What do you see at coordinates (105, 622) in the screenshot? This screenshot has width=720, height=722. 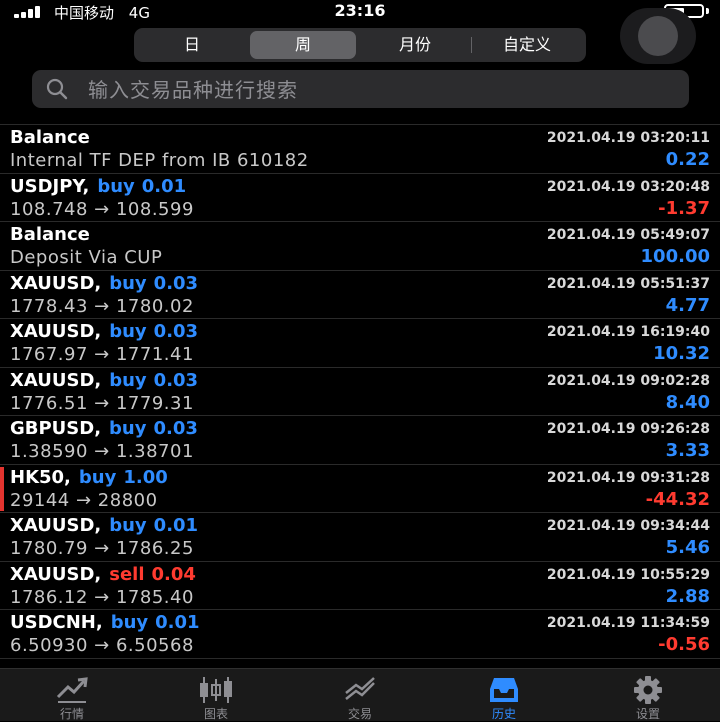 I see `row-title: USDCNH, buy 0.01` at bounding box center [105, 622].